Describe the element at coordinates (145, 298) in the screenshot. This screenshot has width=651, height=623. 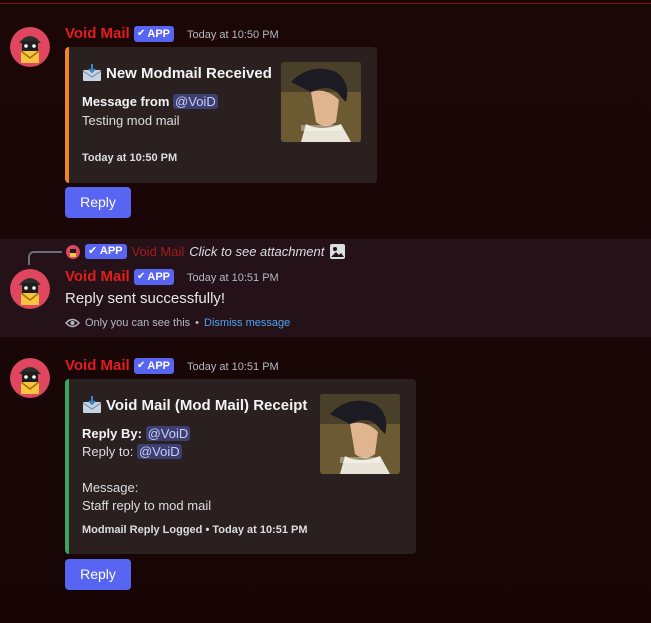
I see `message-content: Reply sent successfully!` at that location.